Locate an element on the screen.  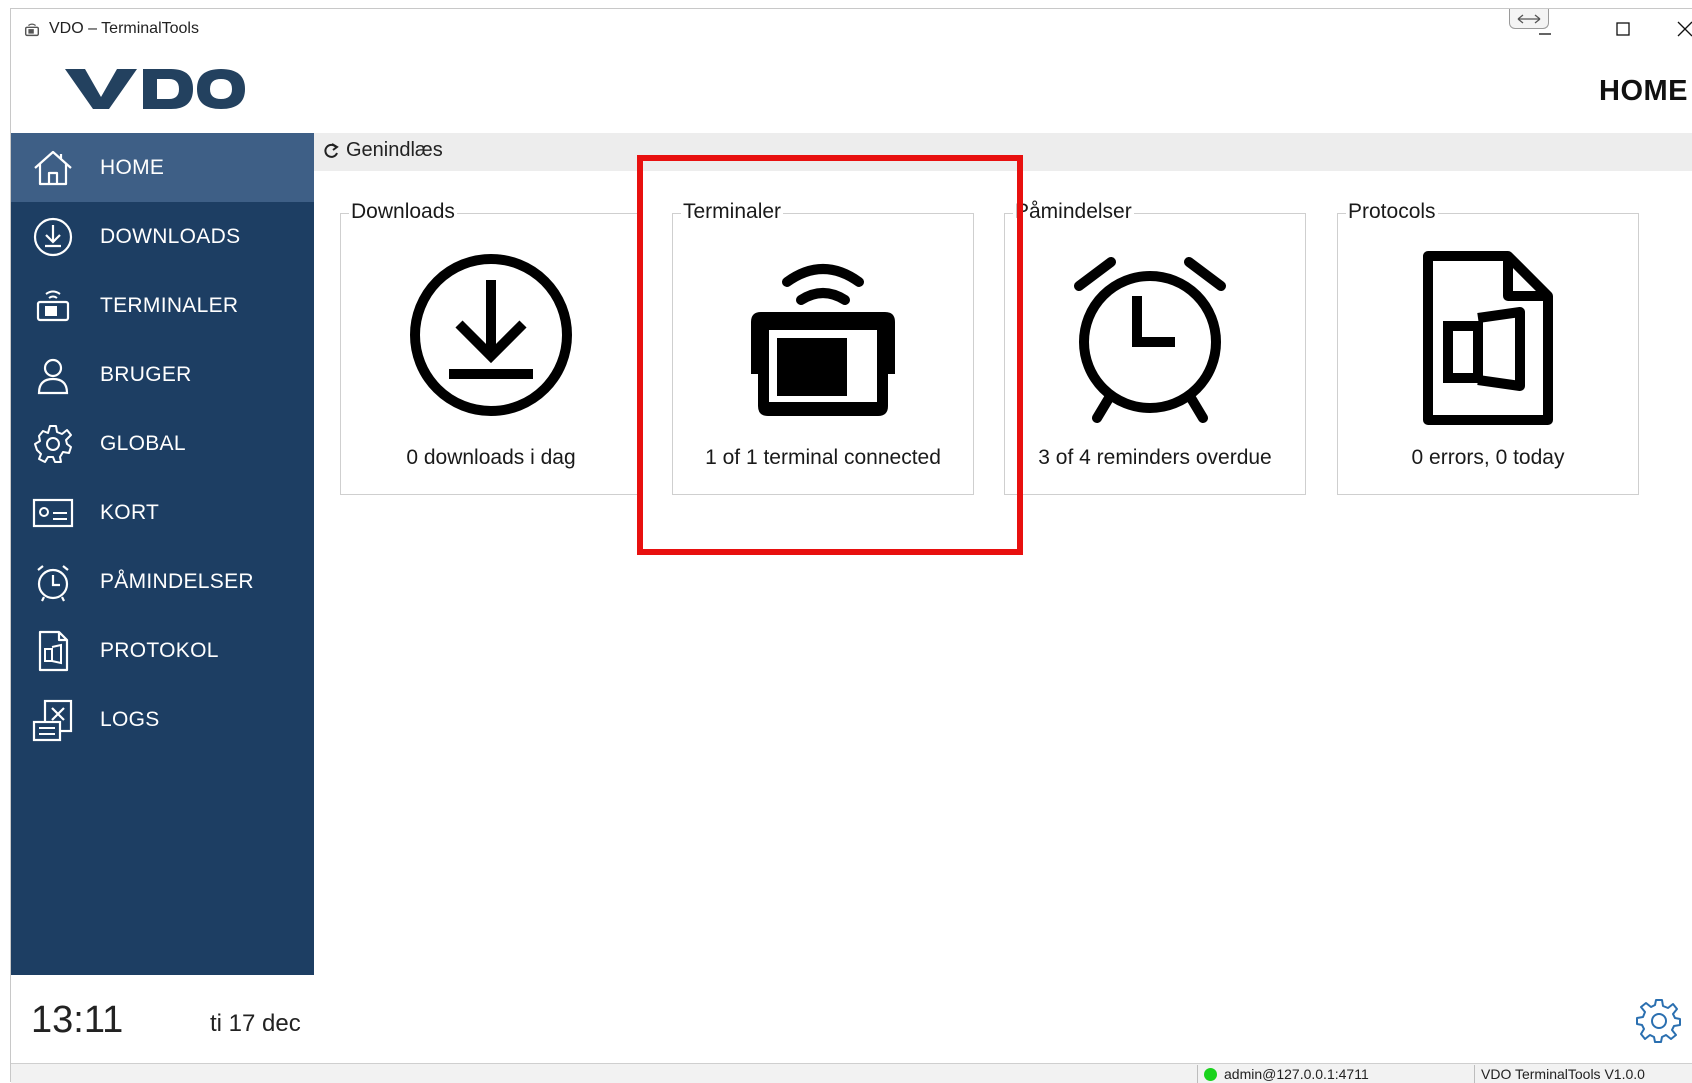
sidebar-item-pamindelser: PÅMINDELSER is located at coordinates (162, 581).